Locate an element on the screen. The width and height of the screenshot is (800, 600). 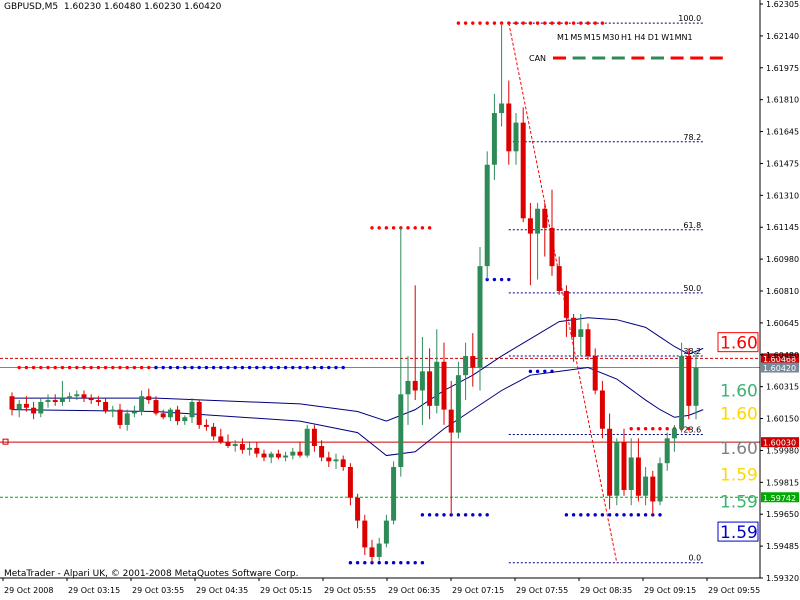
fibo-level-label: 23.6 is located at coordinates (692, 430).